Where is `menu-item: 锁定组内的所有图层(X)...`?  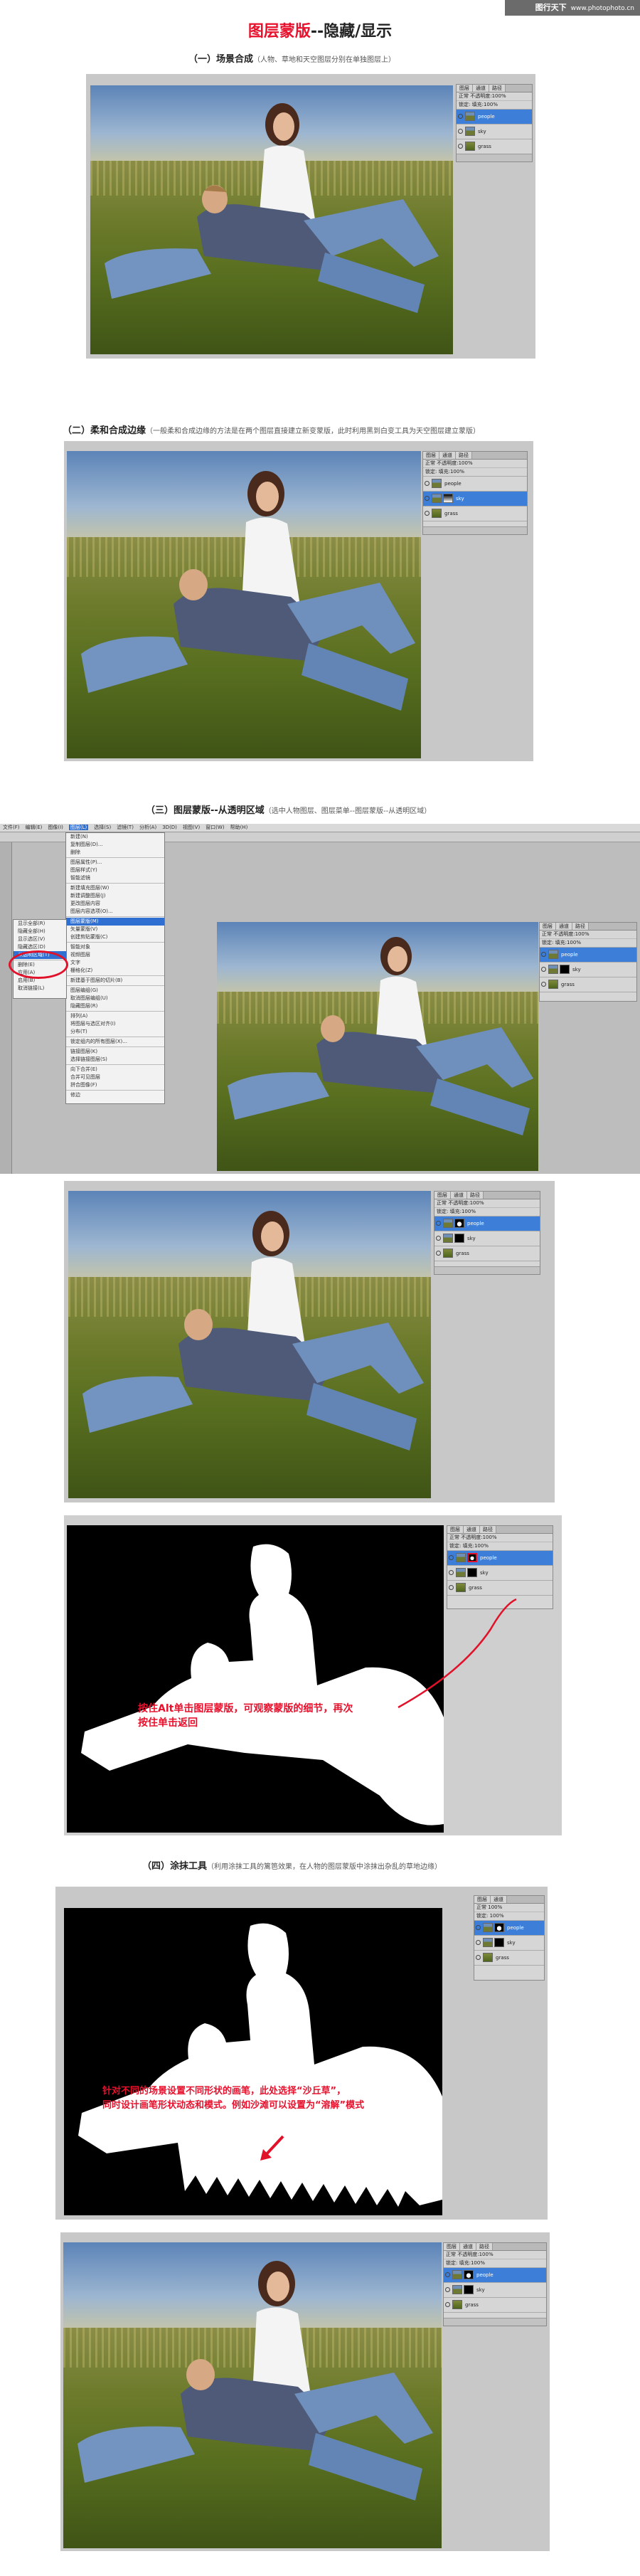 menu-item: 锁定组内的所有图层(X)... is located at coordinates (115, 1042).